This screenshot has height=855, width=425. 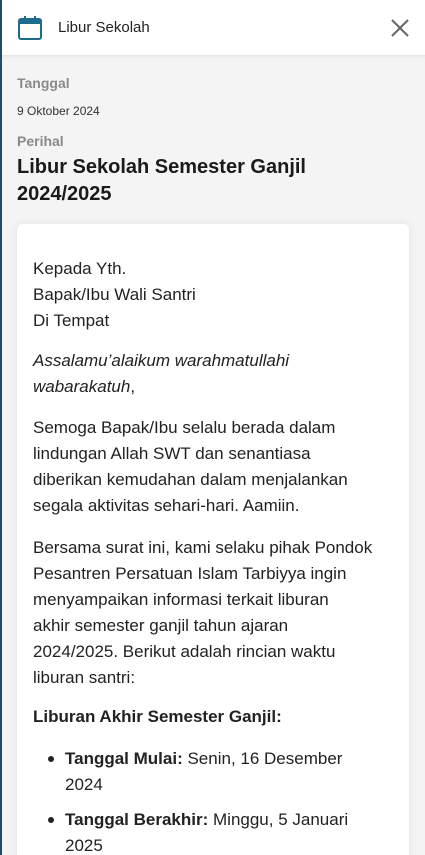 What do you see at coordinates (213, 28) in the screenshot?
I see `app-header: Libur Sekolah` at bounding box center [213, 28].